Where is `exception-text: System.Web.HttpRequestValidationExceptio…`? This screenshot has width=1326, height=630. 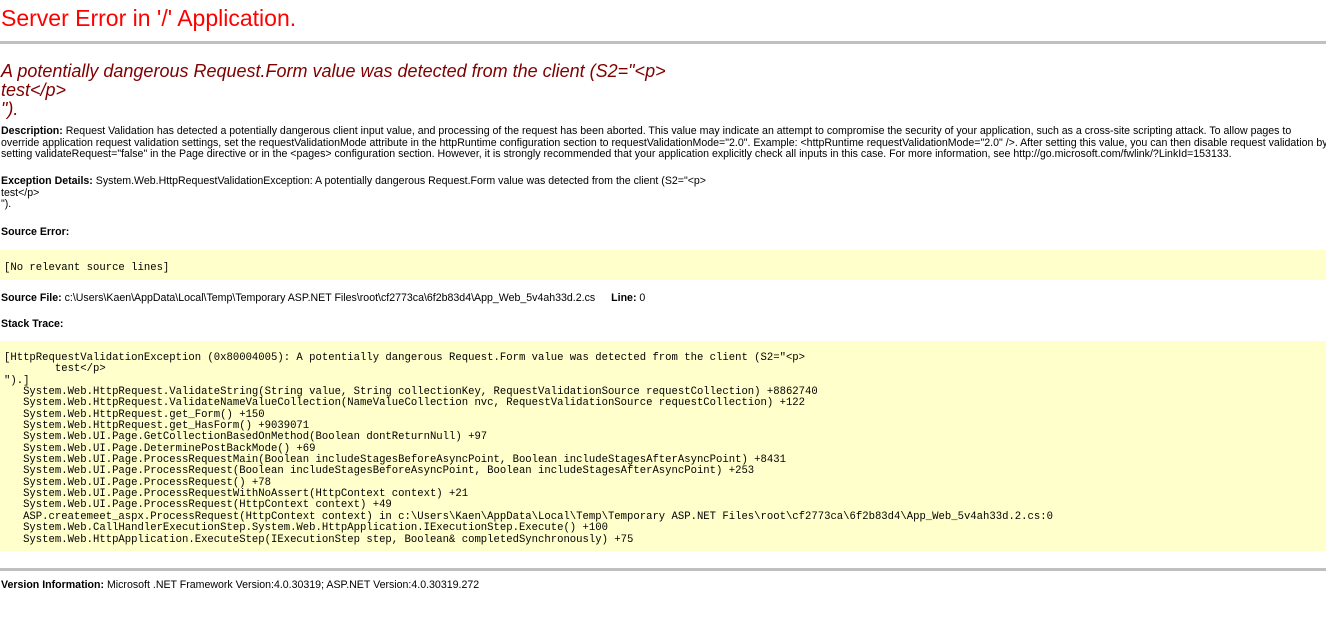 exception-text: System.Web.HttpRequestValidationExceptio… is located at coordinates (399, 181).